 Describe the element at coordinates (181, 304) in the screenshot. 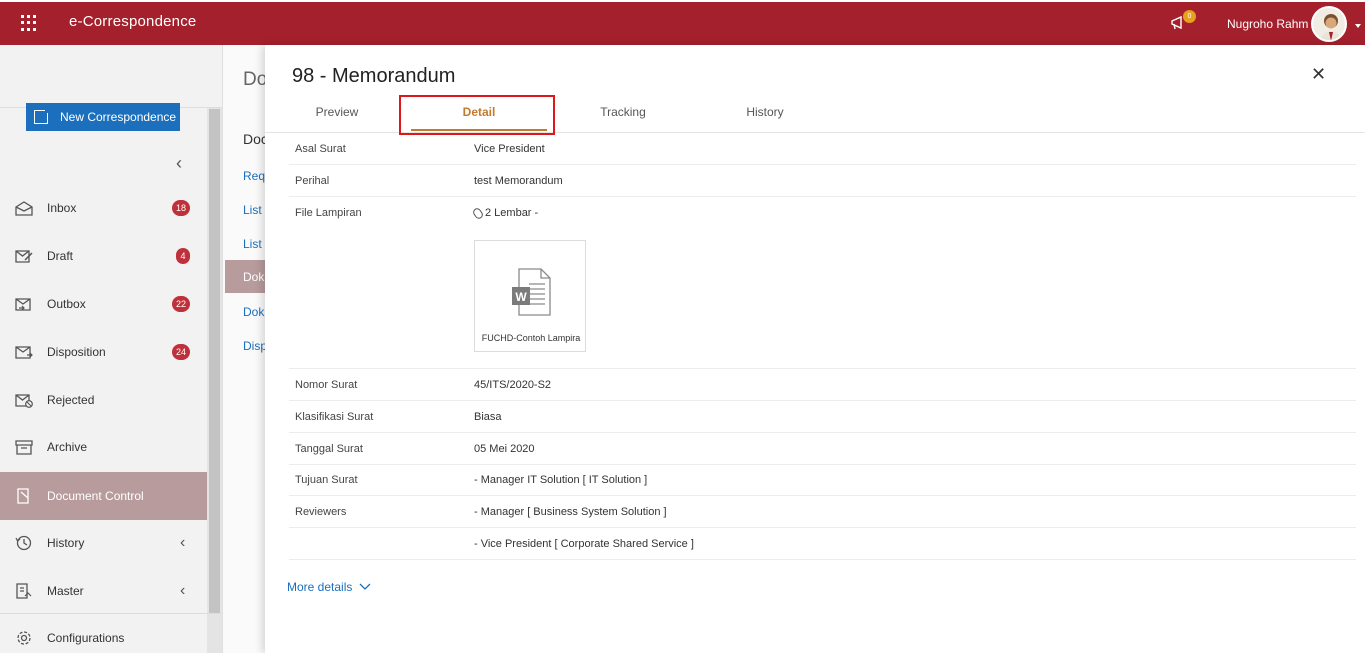

I see `outbox-count-badge: 22` at that location.